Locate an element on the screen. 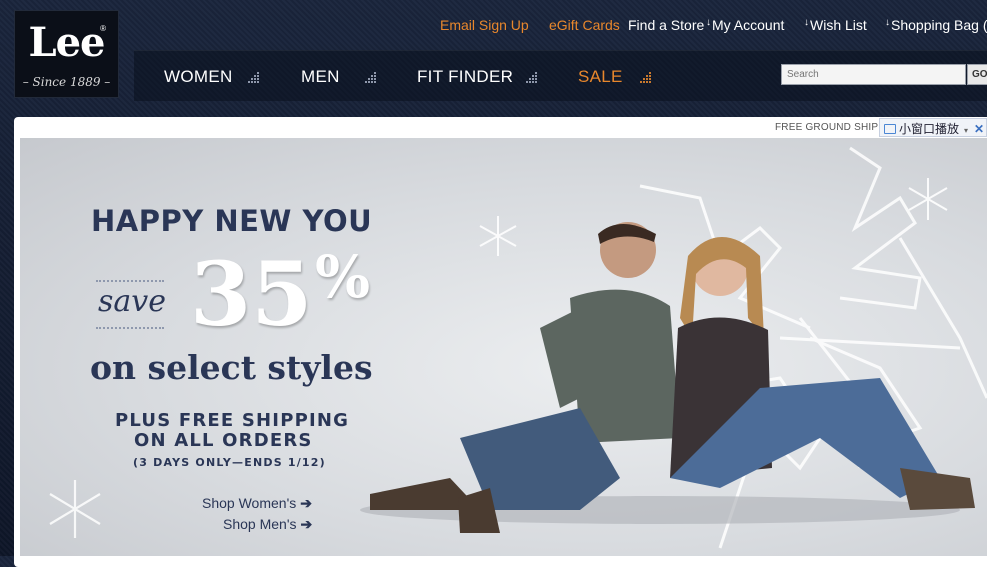  tv-icon is located at coordinates (890, 129).